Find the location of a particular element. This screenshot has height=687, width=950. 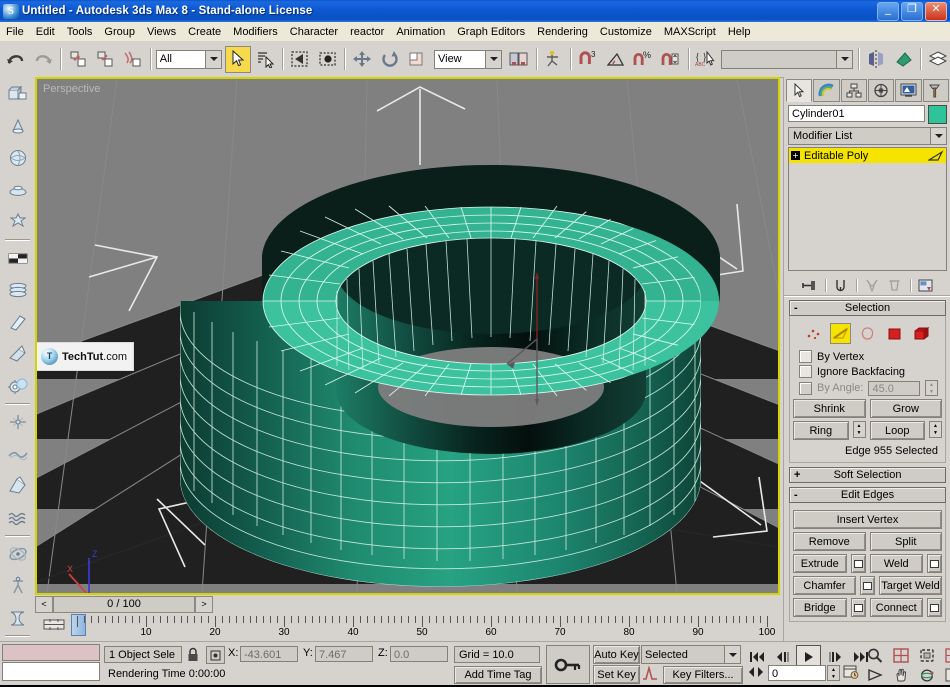

biped-button is located at coordinates (17, 221).